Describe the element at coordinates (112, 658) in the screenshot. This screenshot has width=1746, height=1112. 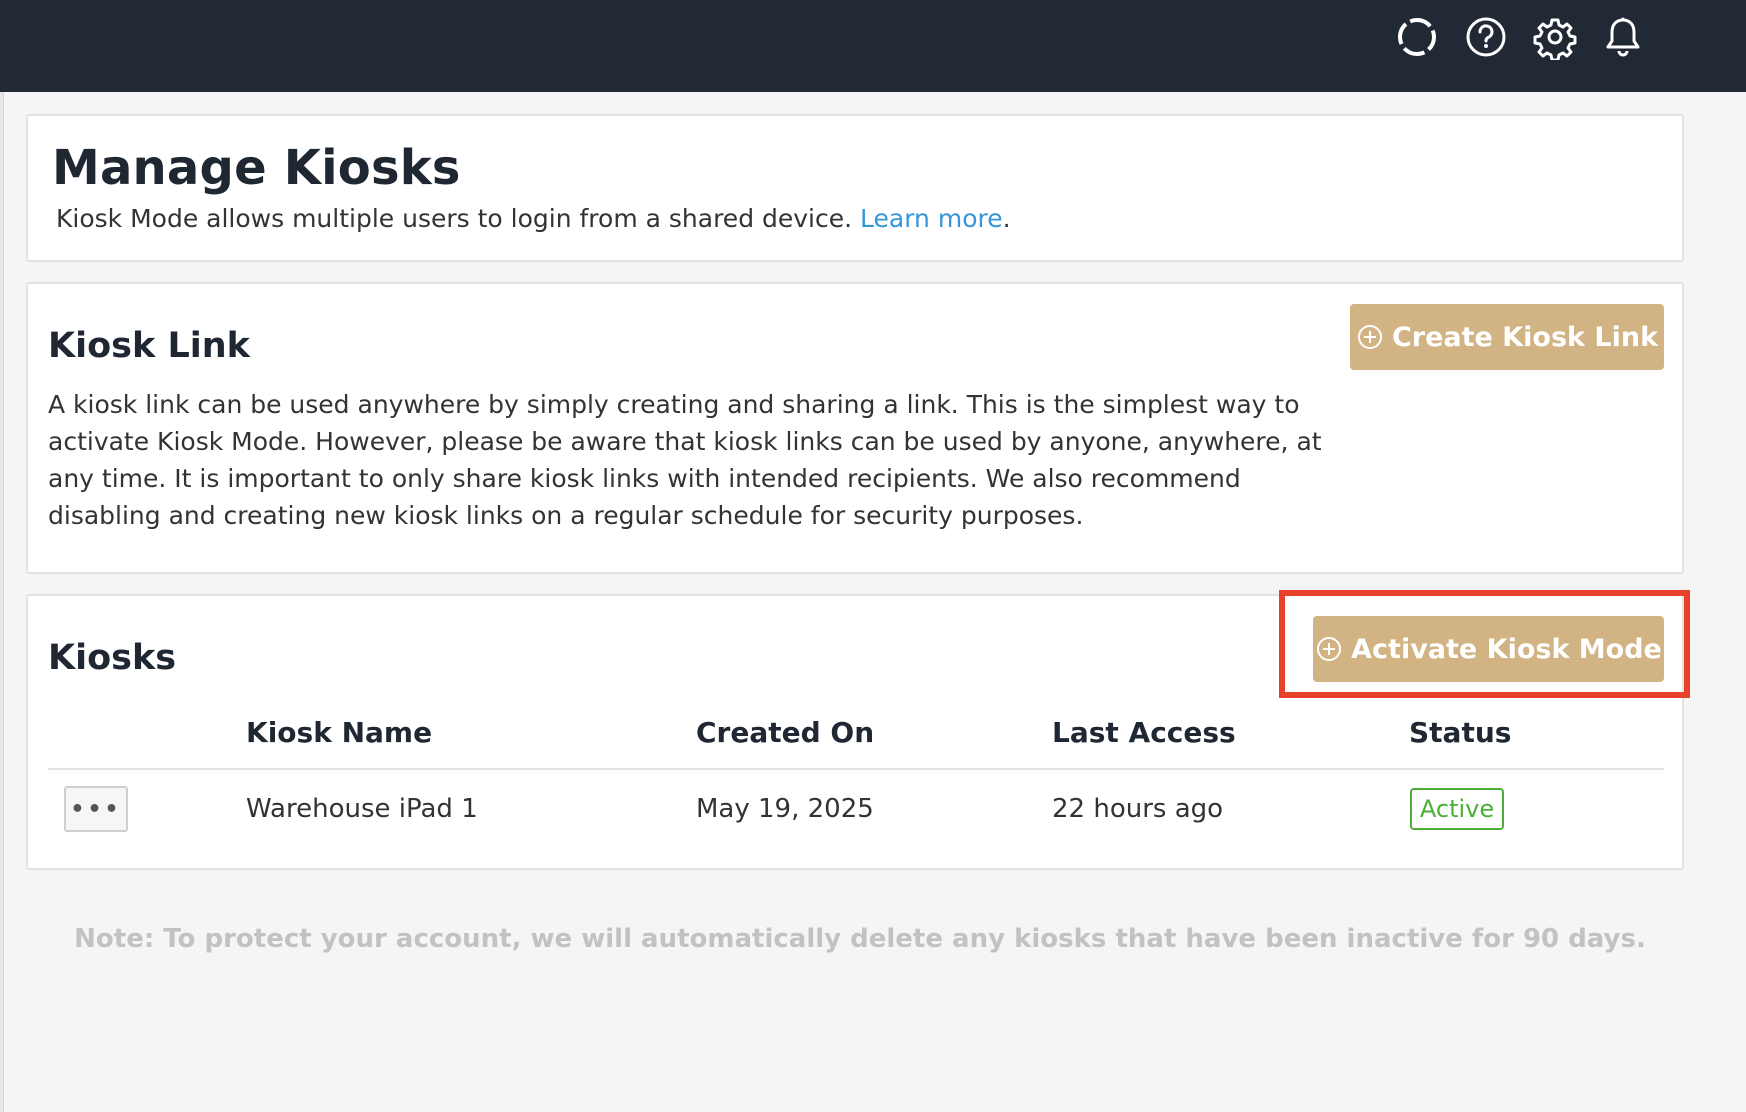
I see `kiosks-title: Kiosks` at that location.